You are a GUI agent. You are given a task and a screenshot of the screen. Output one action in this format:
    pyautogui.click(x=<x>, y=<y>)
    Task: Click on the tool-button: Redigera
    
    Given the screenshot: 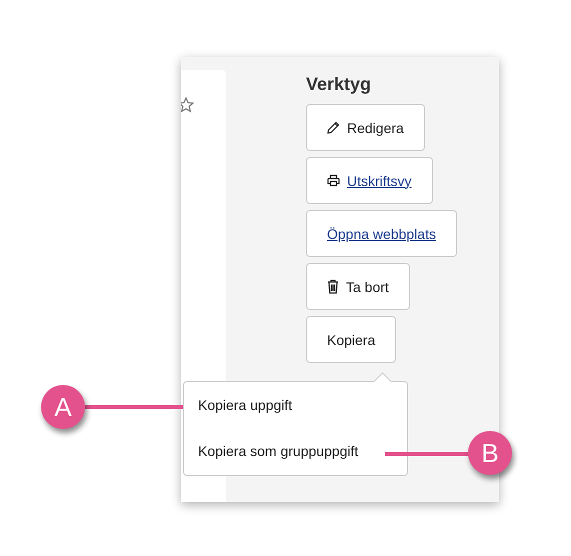 What is the action you would take?
    pyautogui.click(x=365, y=127)
    